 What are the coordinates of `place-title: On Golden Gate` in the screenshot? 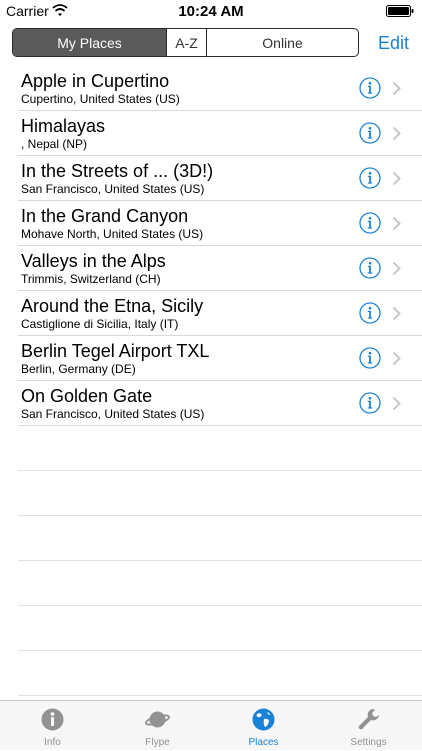 It's located at (87, 396).